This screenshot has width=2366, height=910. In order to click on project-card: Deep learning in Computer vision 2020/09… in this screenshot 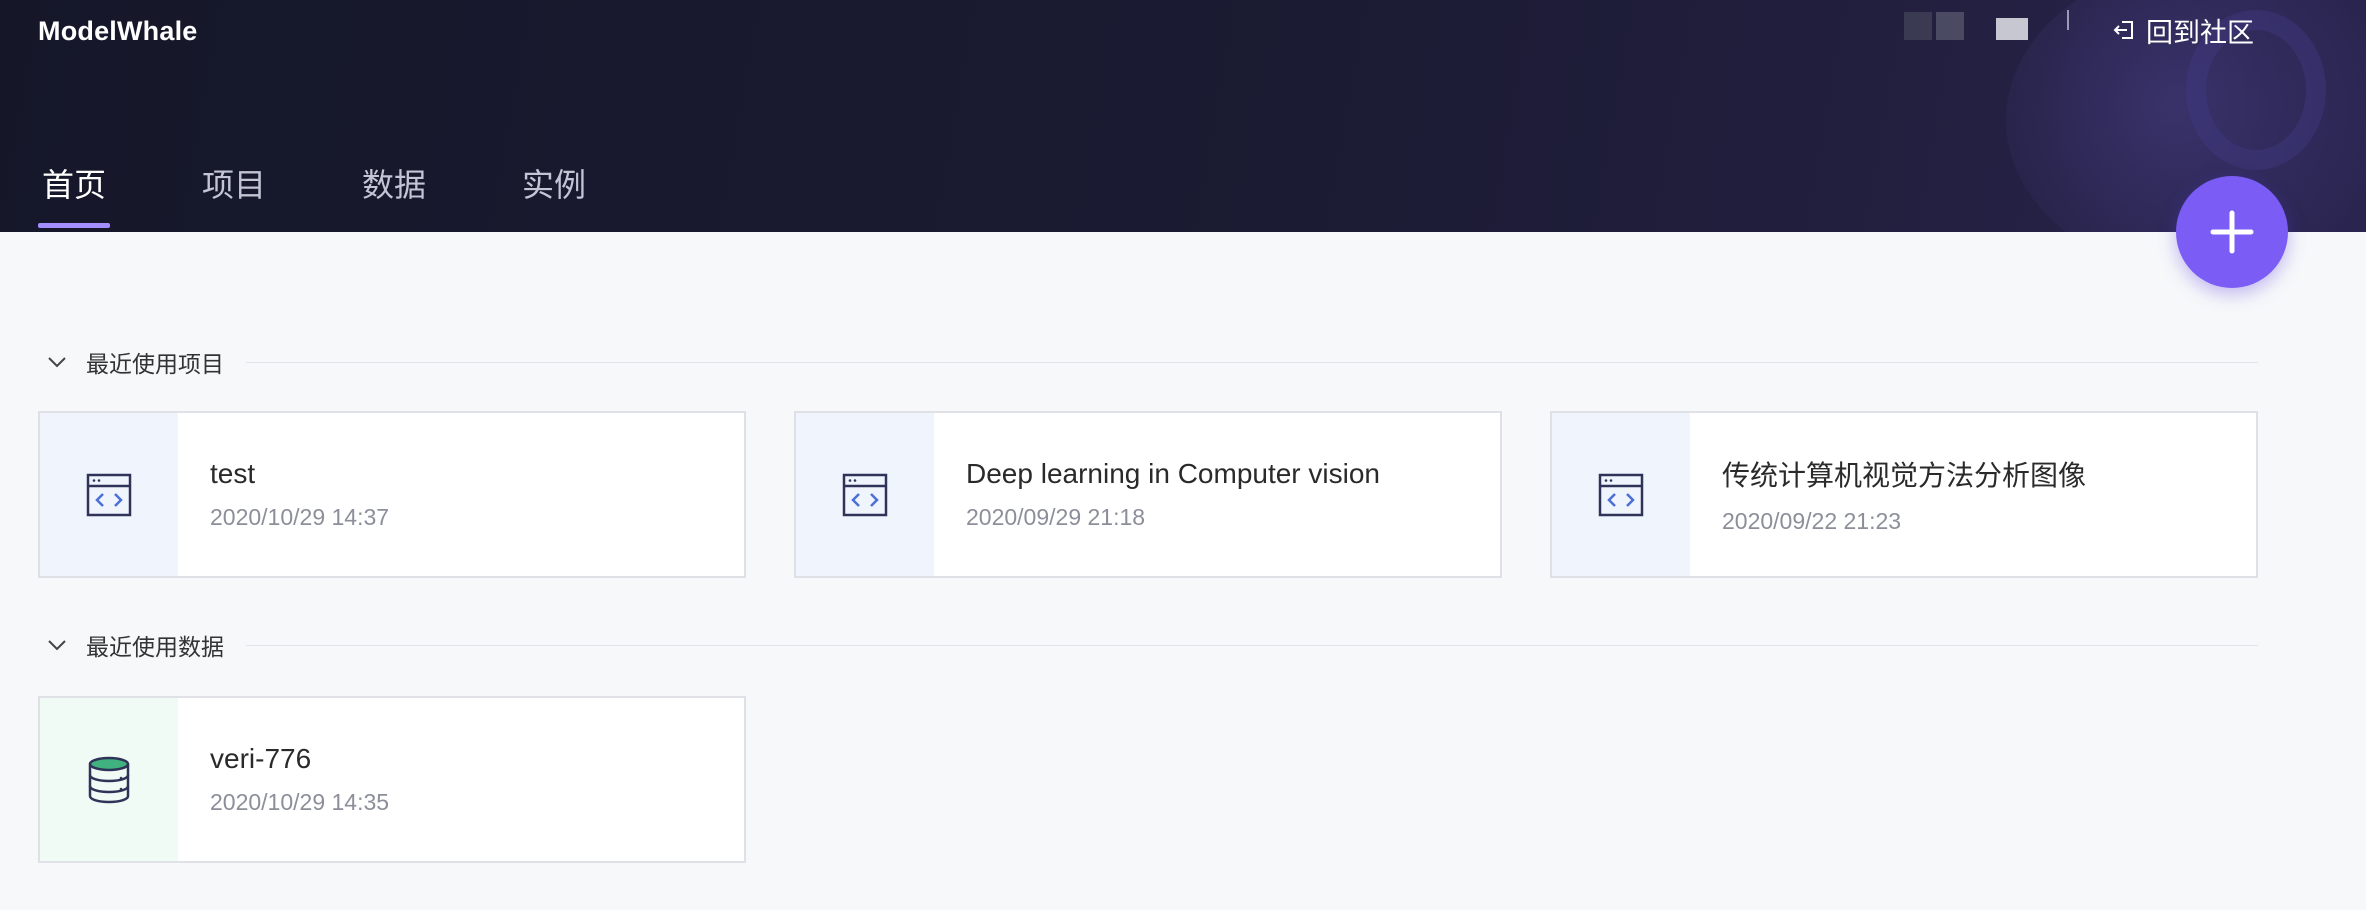, I will do `click(1148, 494)`.